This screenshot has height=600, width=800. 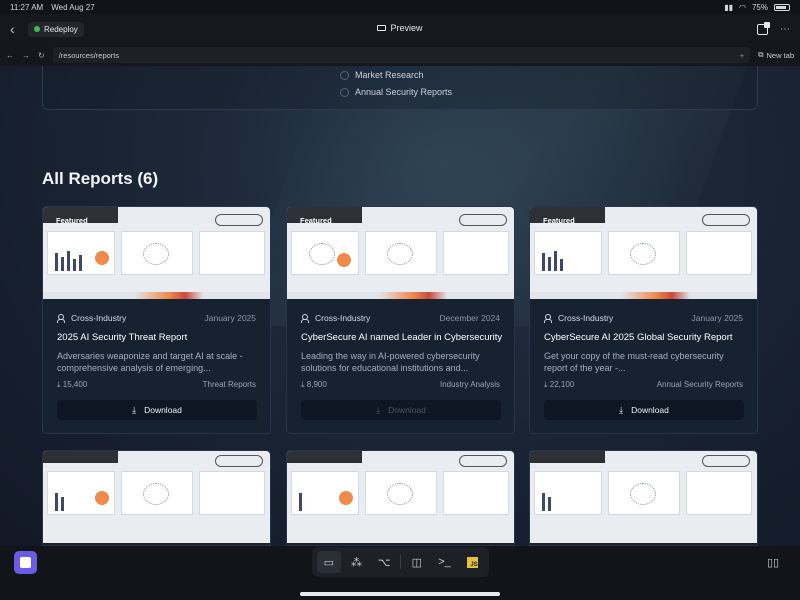 I want to click on page-title: All Reports (6), so click(x=100, y=178).